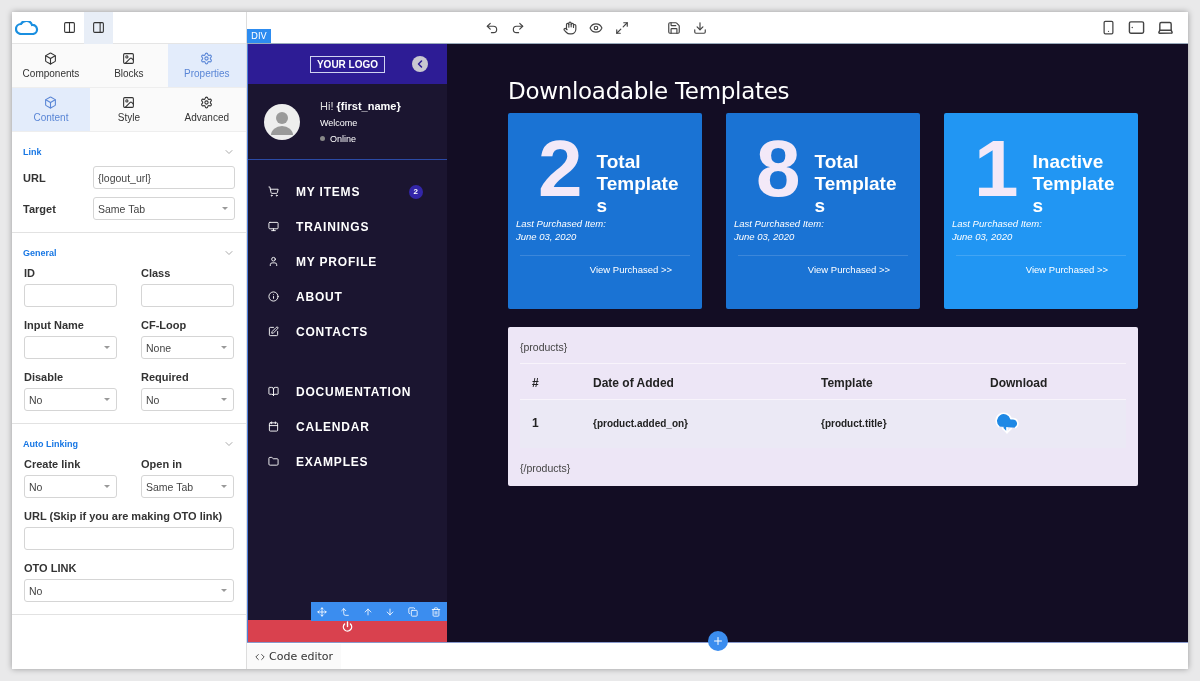 This screenshot has height=681, width=1200. I want to click on code-icon, so click(260, 656).